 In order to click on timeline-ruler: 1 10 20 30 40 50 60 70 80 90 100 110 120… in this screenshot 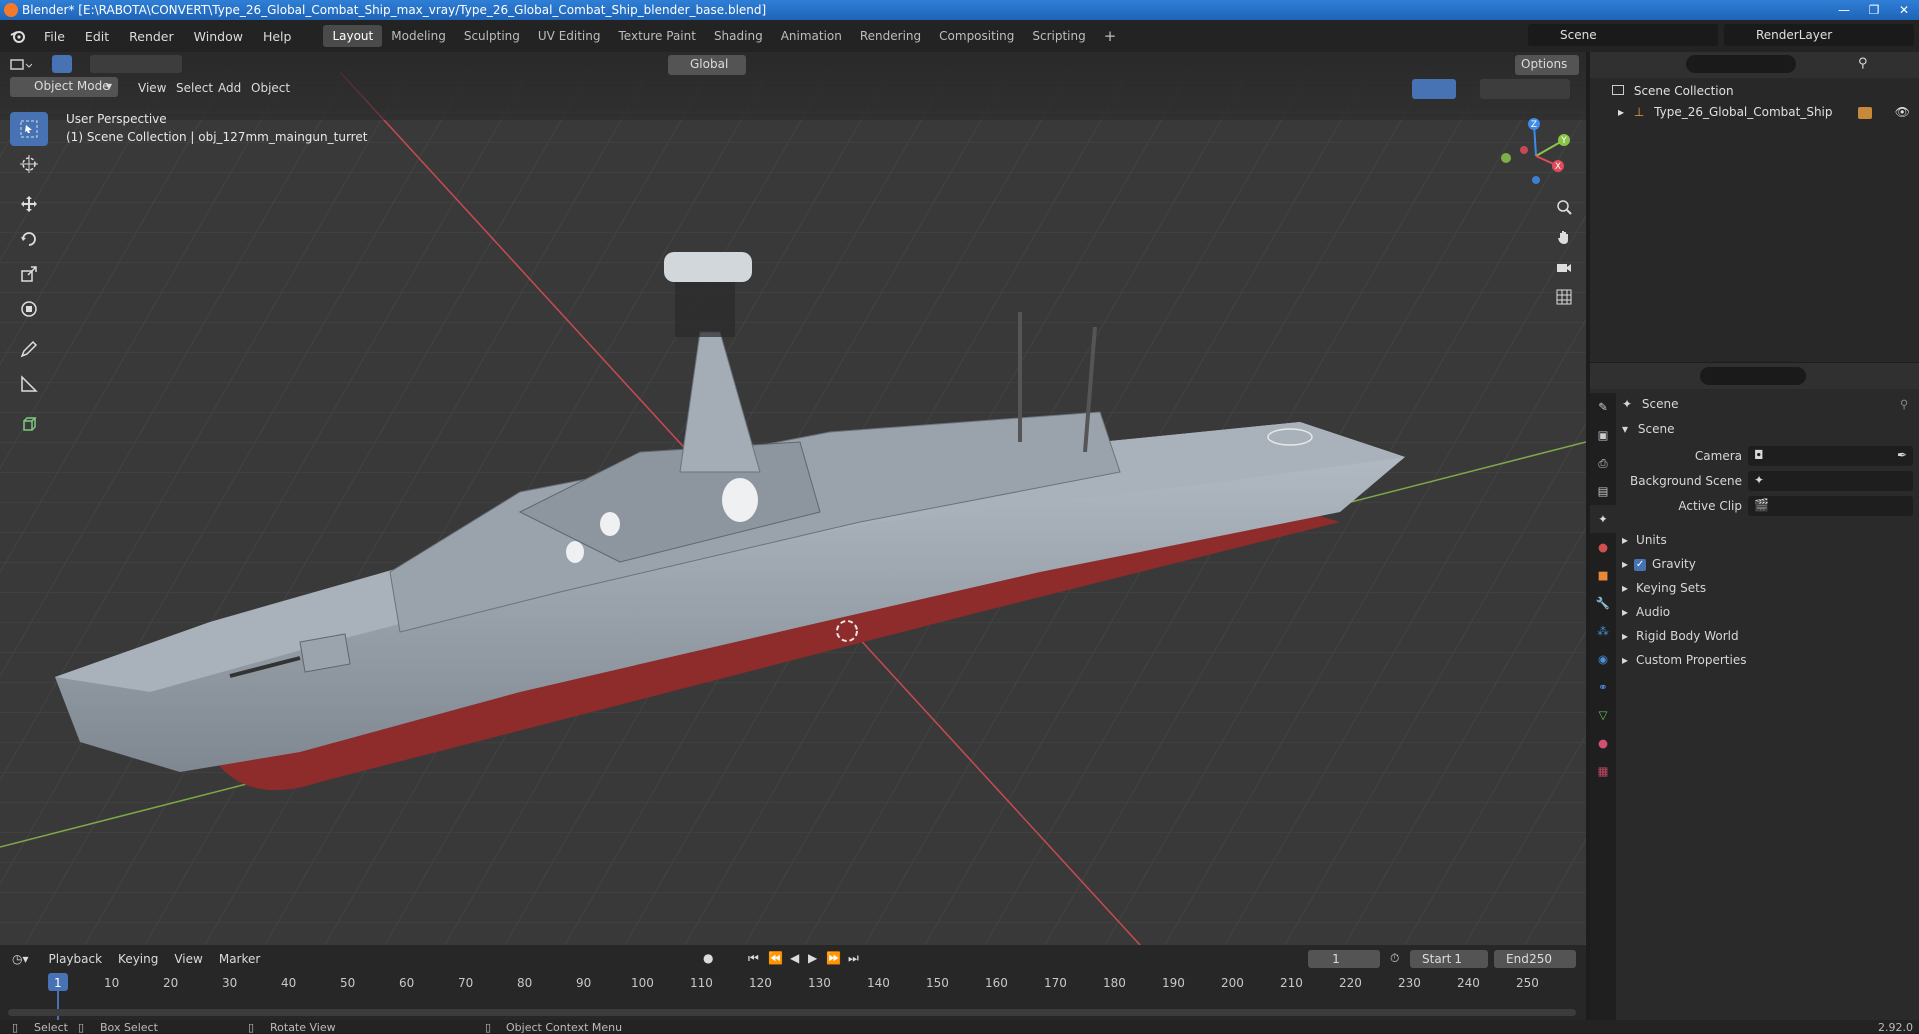, I will do `click(793, 997)`.